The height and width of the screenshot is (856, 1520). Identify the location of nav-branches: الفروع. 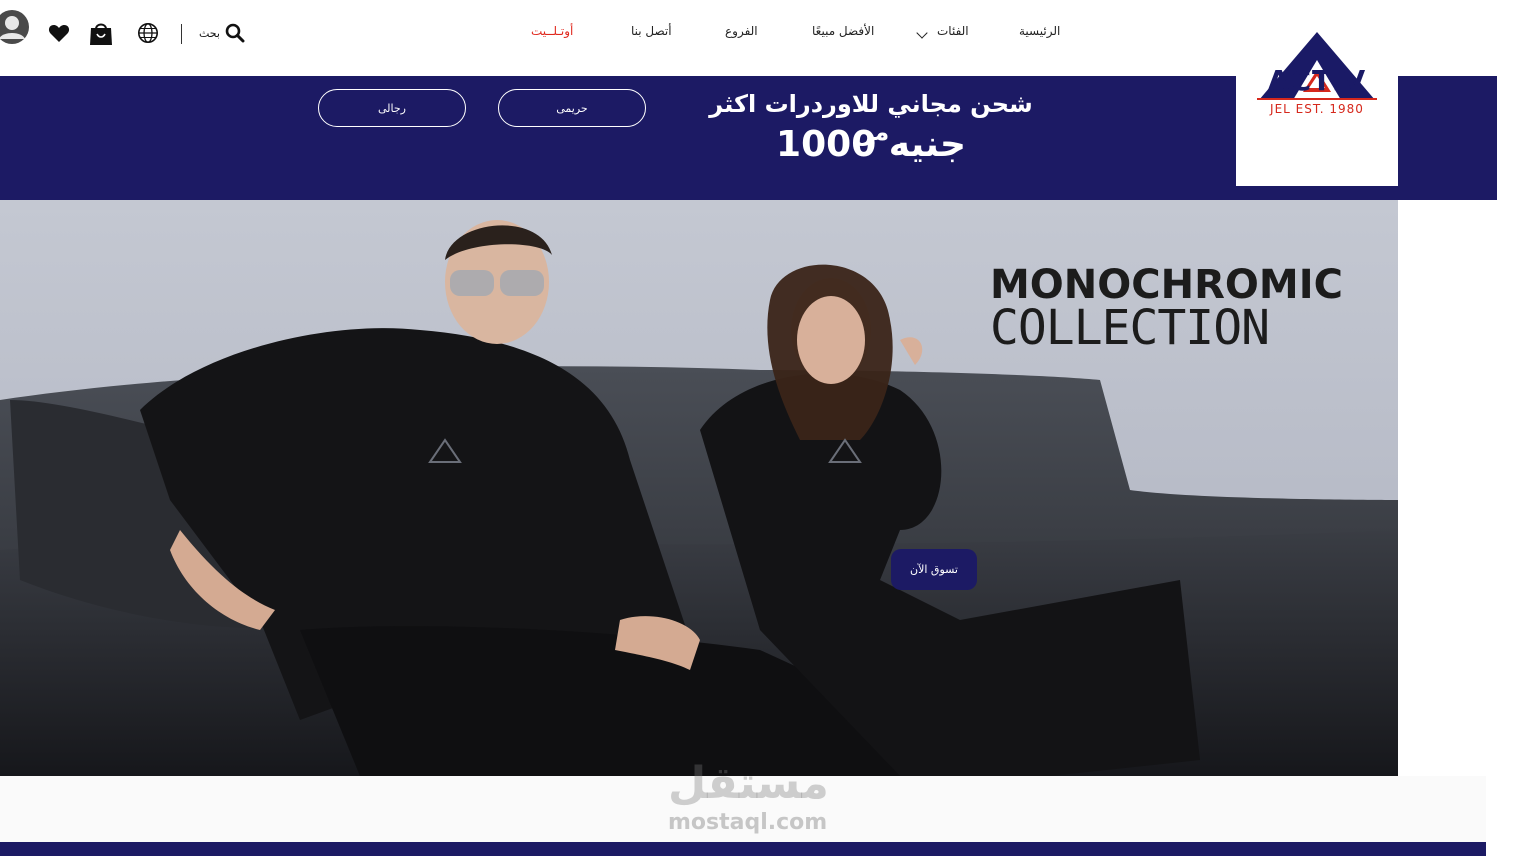
(741, 31).